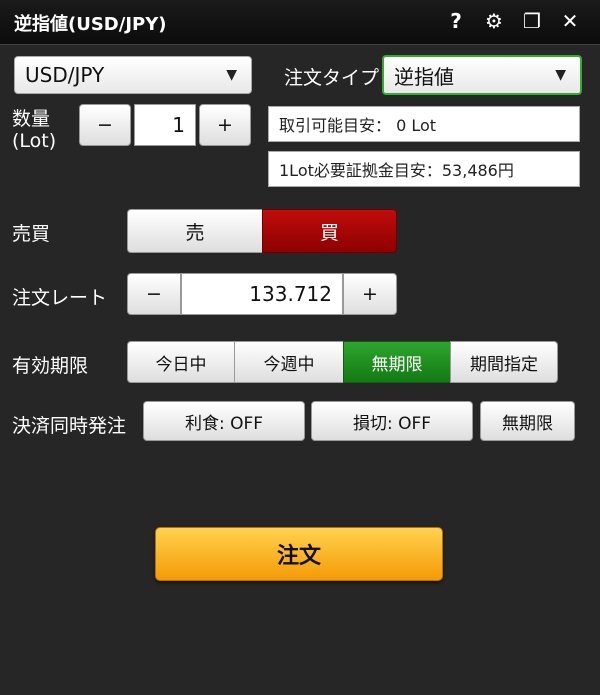 The image size is (600, 695). Describe the element at coordinates (65, 75) in the screenshot. I see `currency-pair-value: USD/JPY` at that location.